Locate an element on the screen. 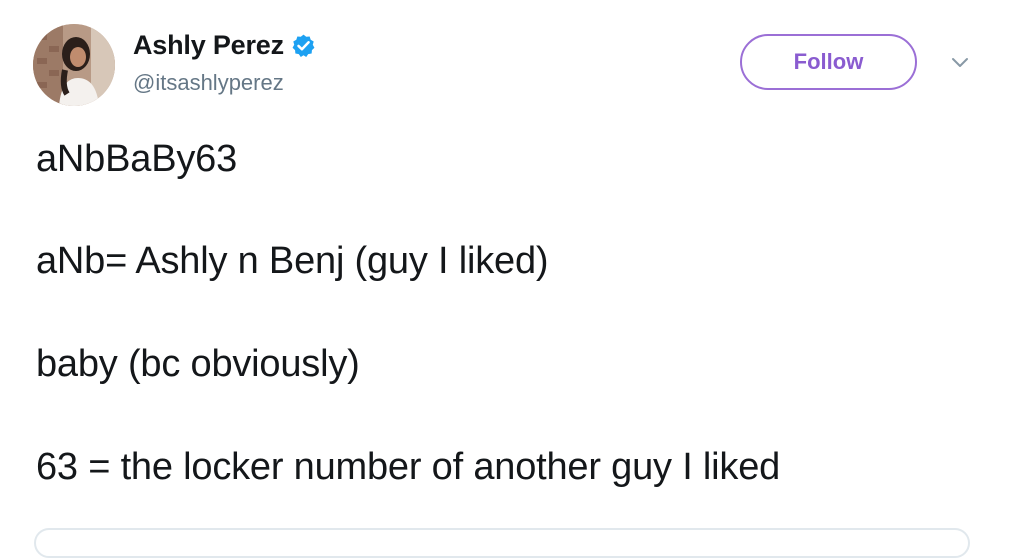 The width and height of the screenshot is (1024, 558). avatar is located at coordinates (74, 65).